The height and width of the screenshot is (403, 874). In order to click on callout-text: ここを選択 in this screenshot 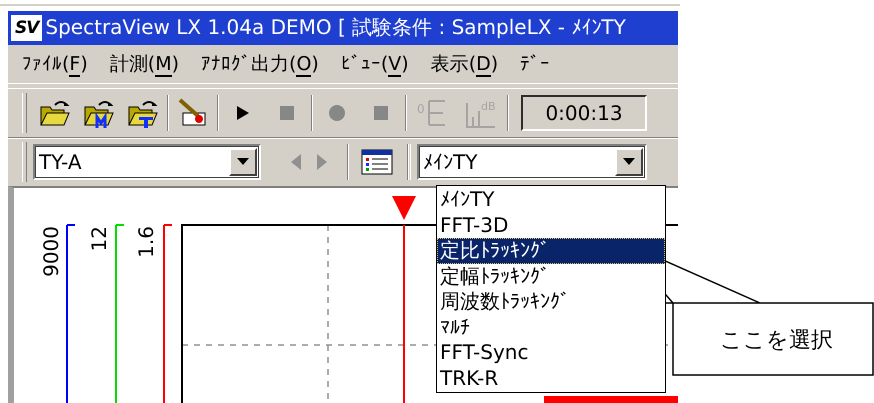, I will do `click(776, 341)`.